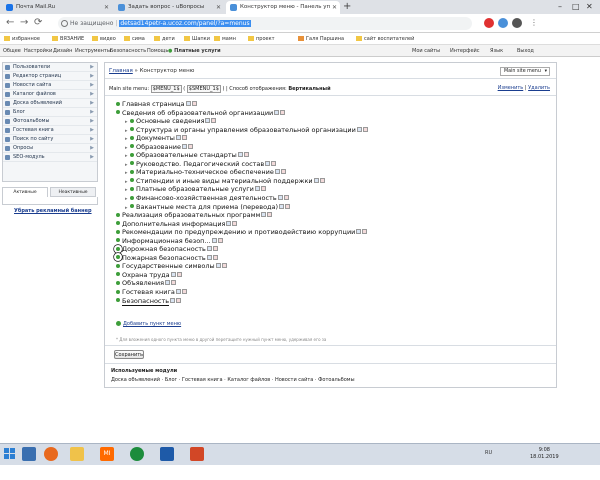  What do you see at coordinates (331, 198) in the screenshot?
I see `menu-item-row: ▸ Финансово-хозяйственная деятельность` at bounding box center [331, 198].